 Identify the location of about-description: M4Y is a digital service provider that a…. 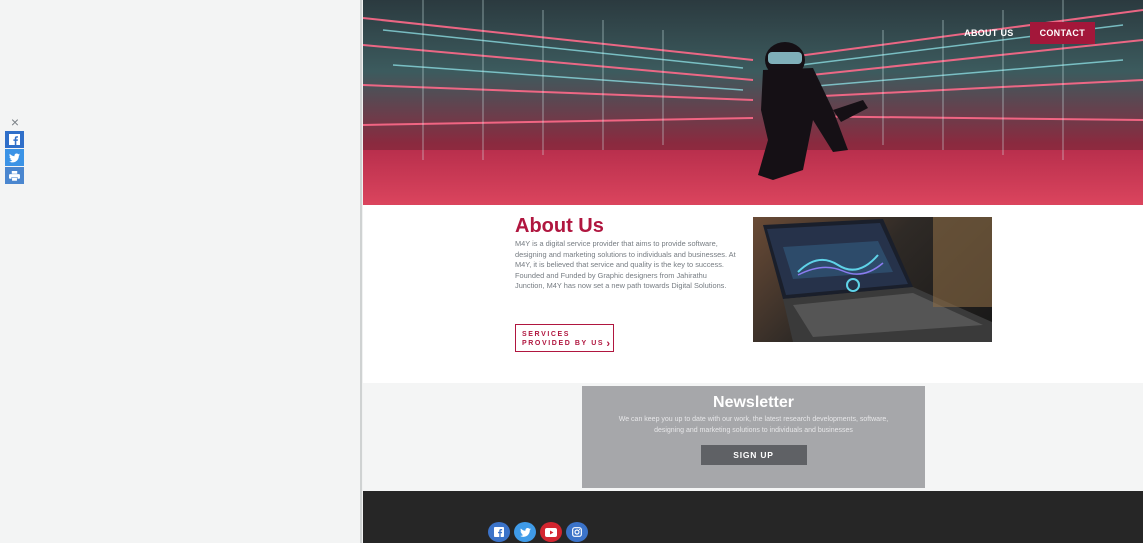
(625, 264).